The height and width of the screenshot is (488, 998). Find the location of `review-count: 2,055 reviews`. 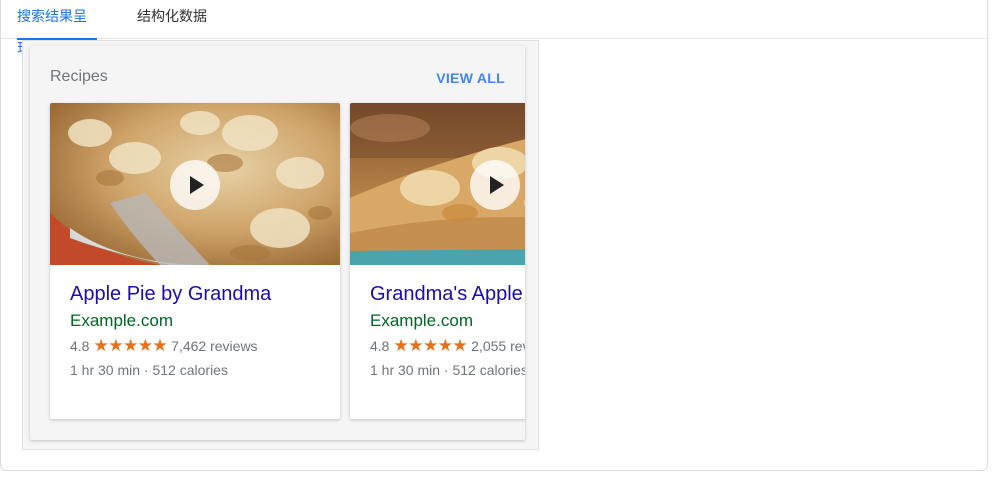

review-count: 2,055 reviews is located at coordinates (498, 346).